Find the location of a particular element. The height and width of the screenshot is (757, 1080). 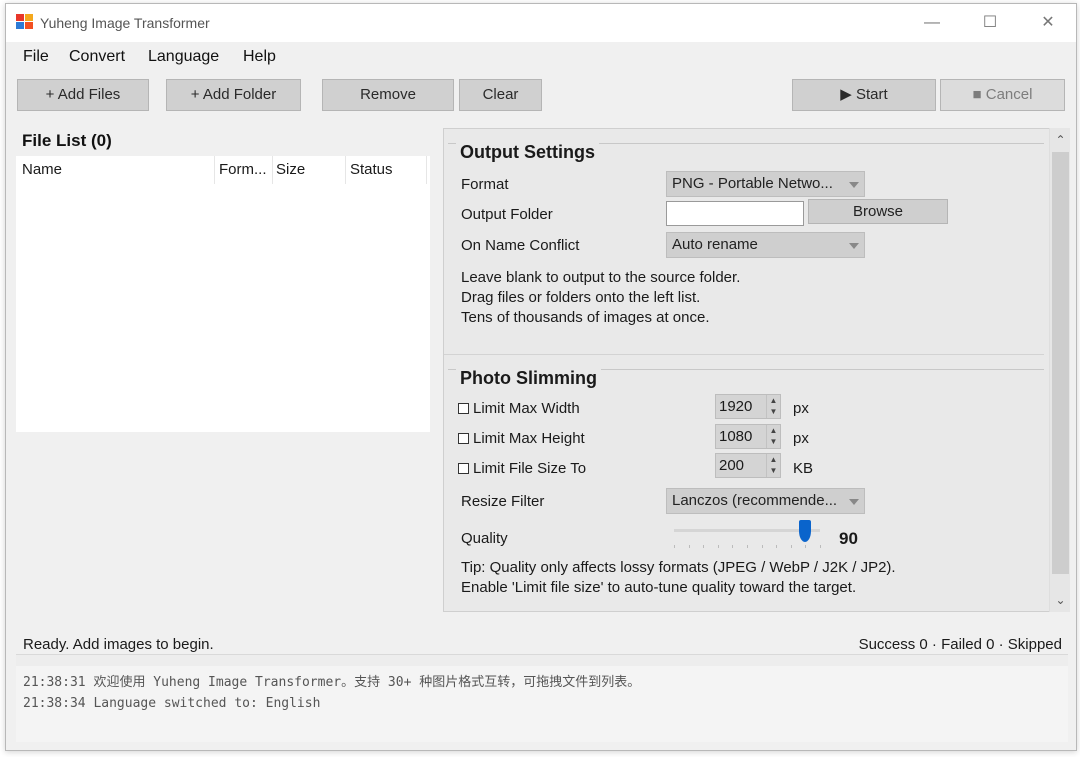

quality-slider-thumb is located at coordinates (805, 531).